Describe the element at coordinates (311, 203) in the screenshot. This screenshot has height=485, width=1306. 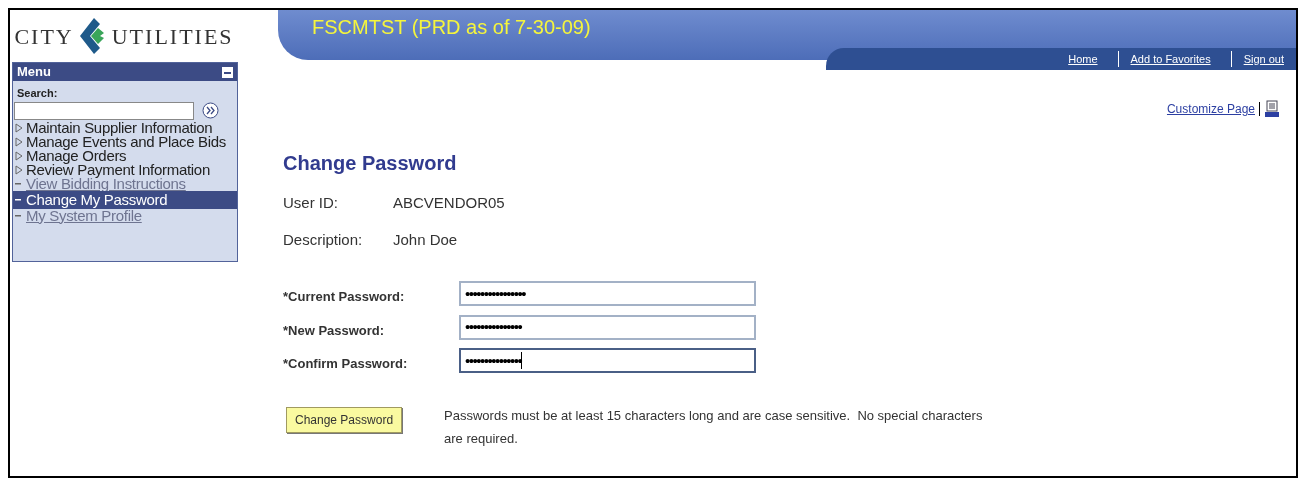
I see `field-label: User ID:` at that location.